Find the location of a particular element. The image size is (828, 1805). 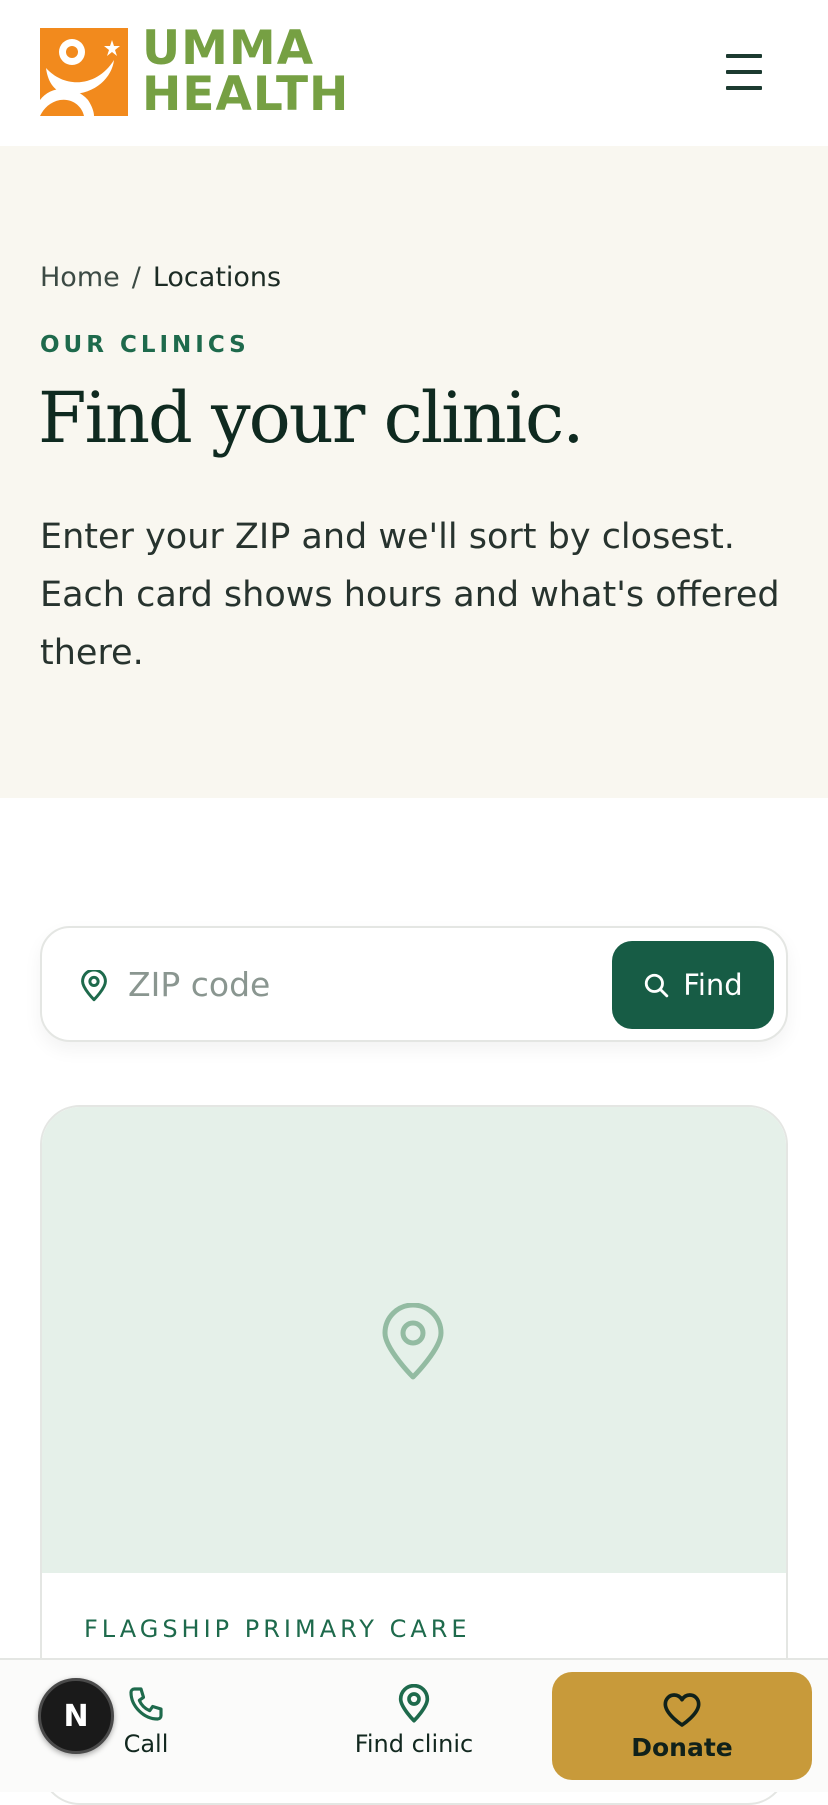

hero-eyebrow: OUR CLINICS is located at coordinates (145, 345).